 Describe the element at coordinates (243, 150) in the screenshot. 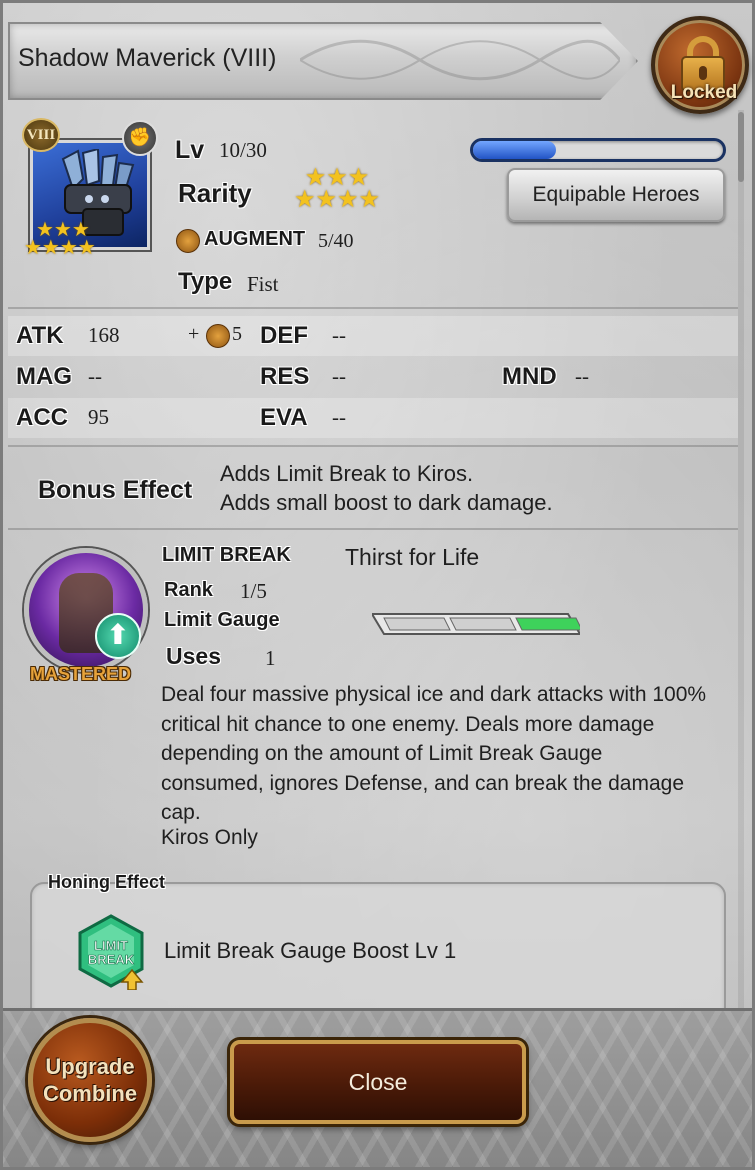

I see `level-value: 10/30` at that location.